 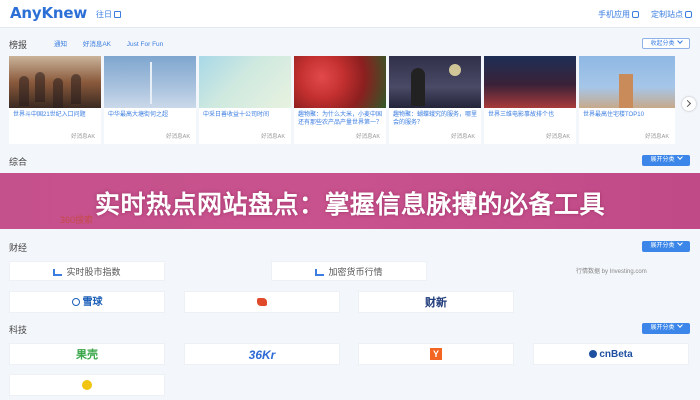 I want to click on mobile-app-label: 手机应用, so click(x=614, y=14).